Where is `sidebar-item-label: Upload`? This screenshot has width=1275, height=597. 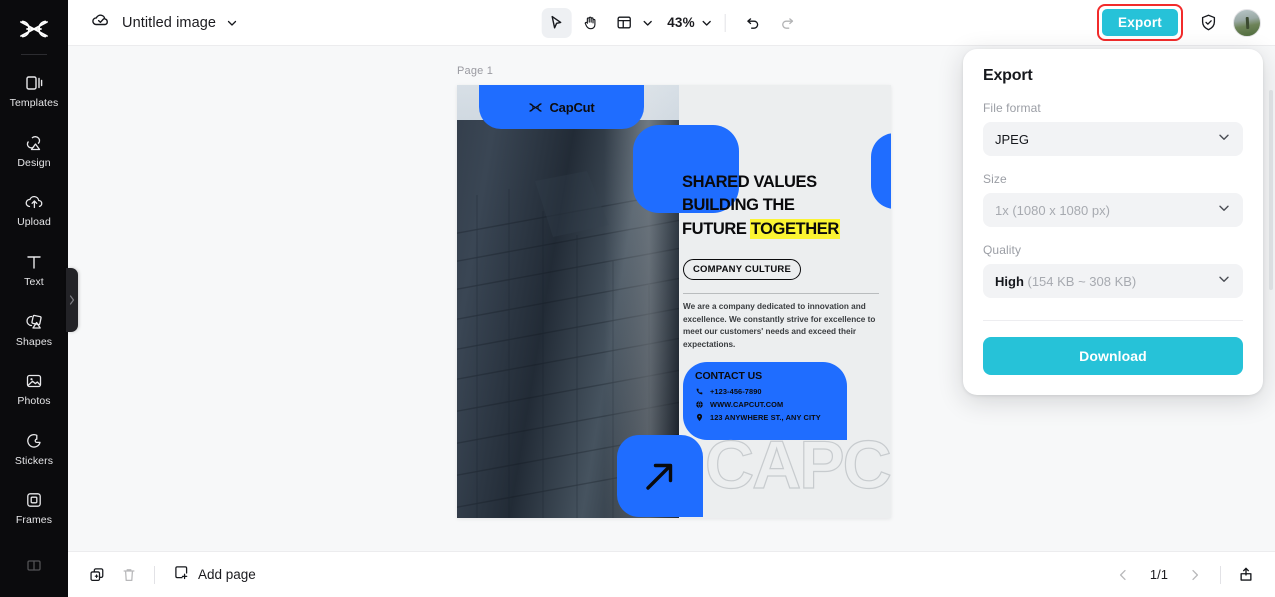
sidebar-item-label: Upload is located at coordinates (34, 222).